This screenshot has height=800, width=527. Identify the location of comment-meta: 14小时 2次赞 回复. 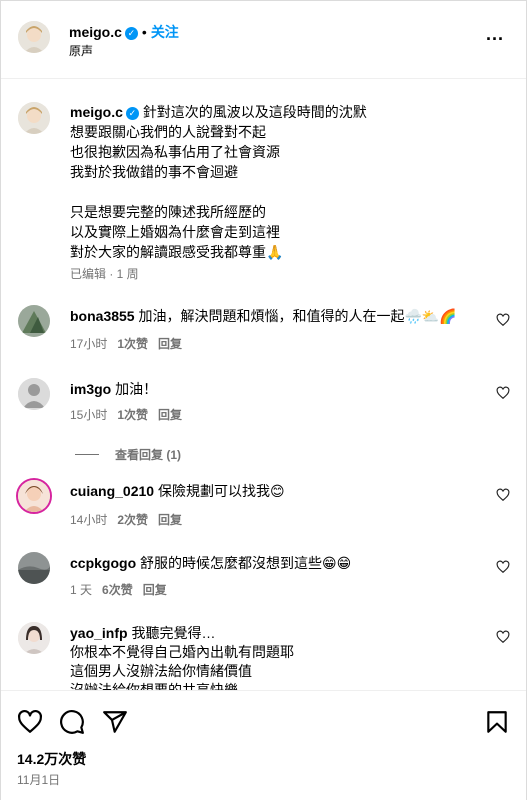
(131, 519).